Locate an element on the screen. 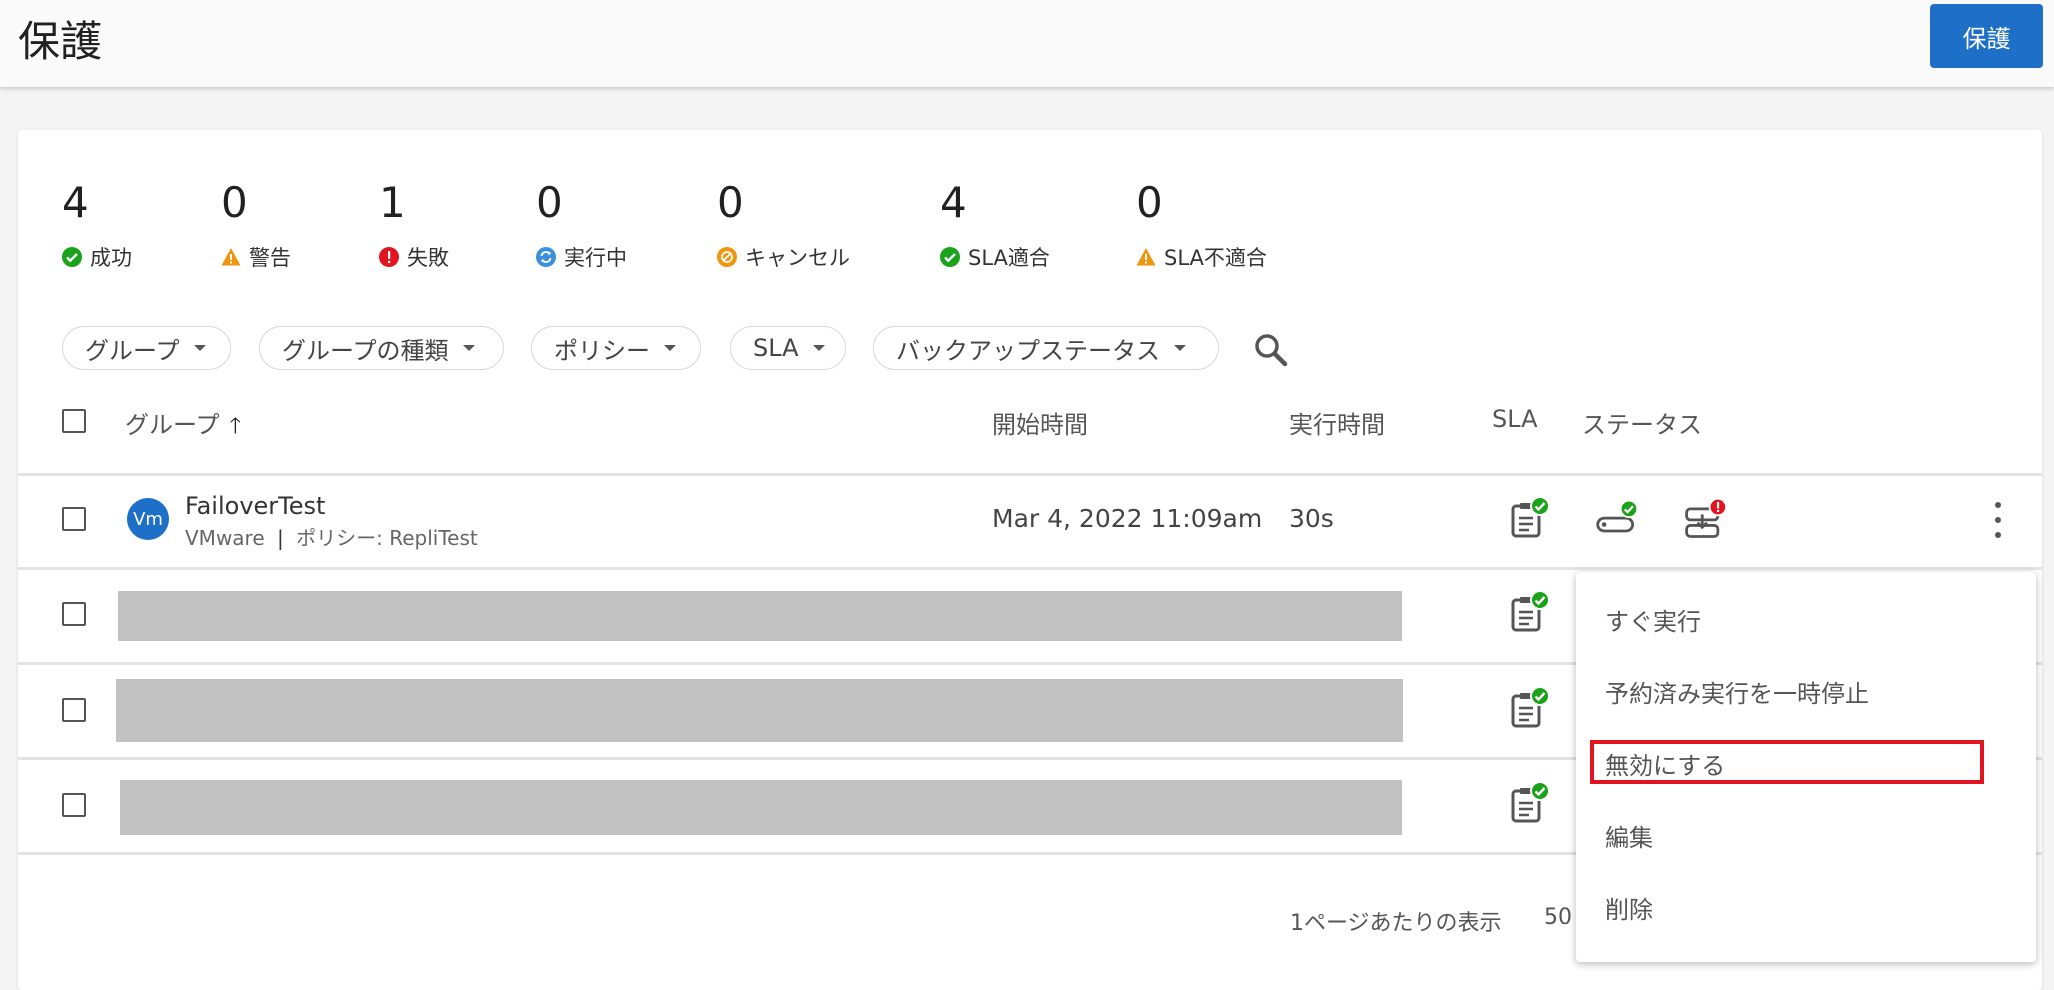 This screenshot has width=2054, height=990. page-title: 保護 is located at coordinates (60, 41).